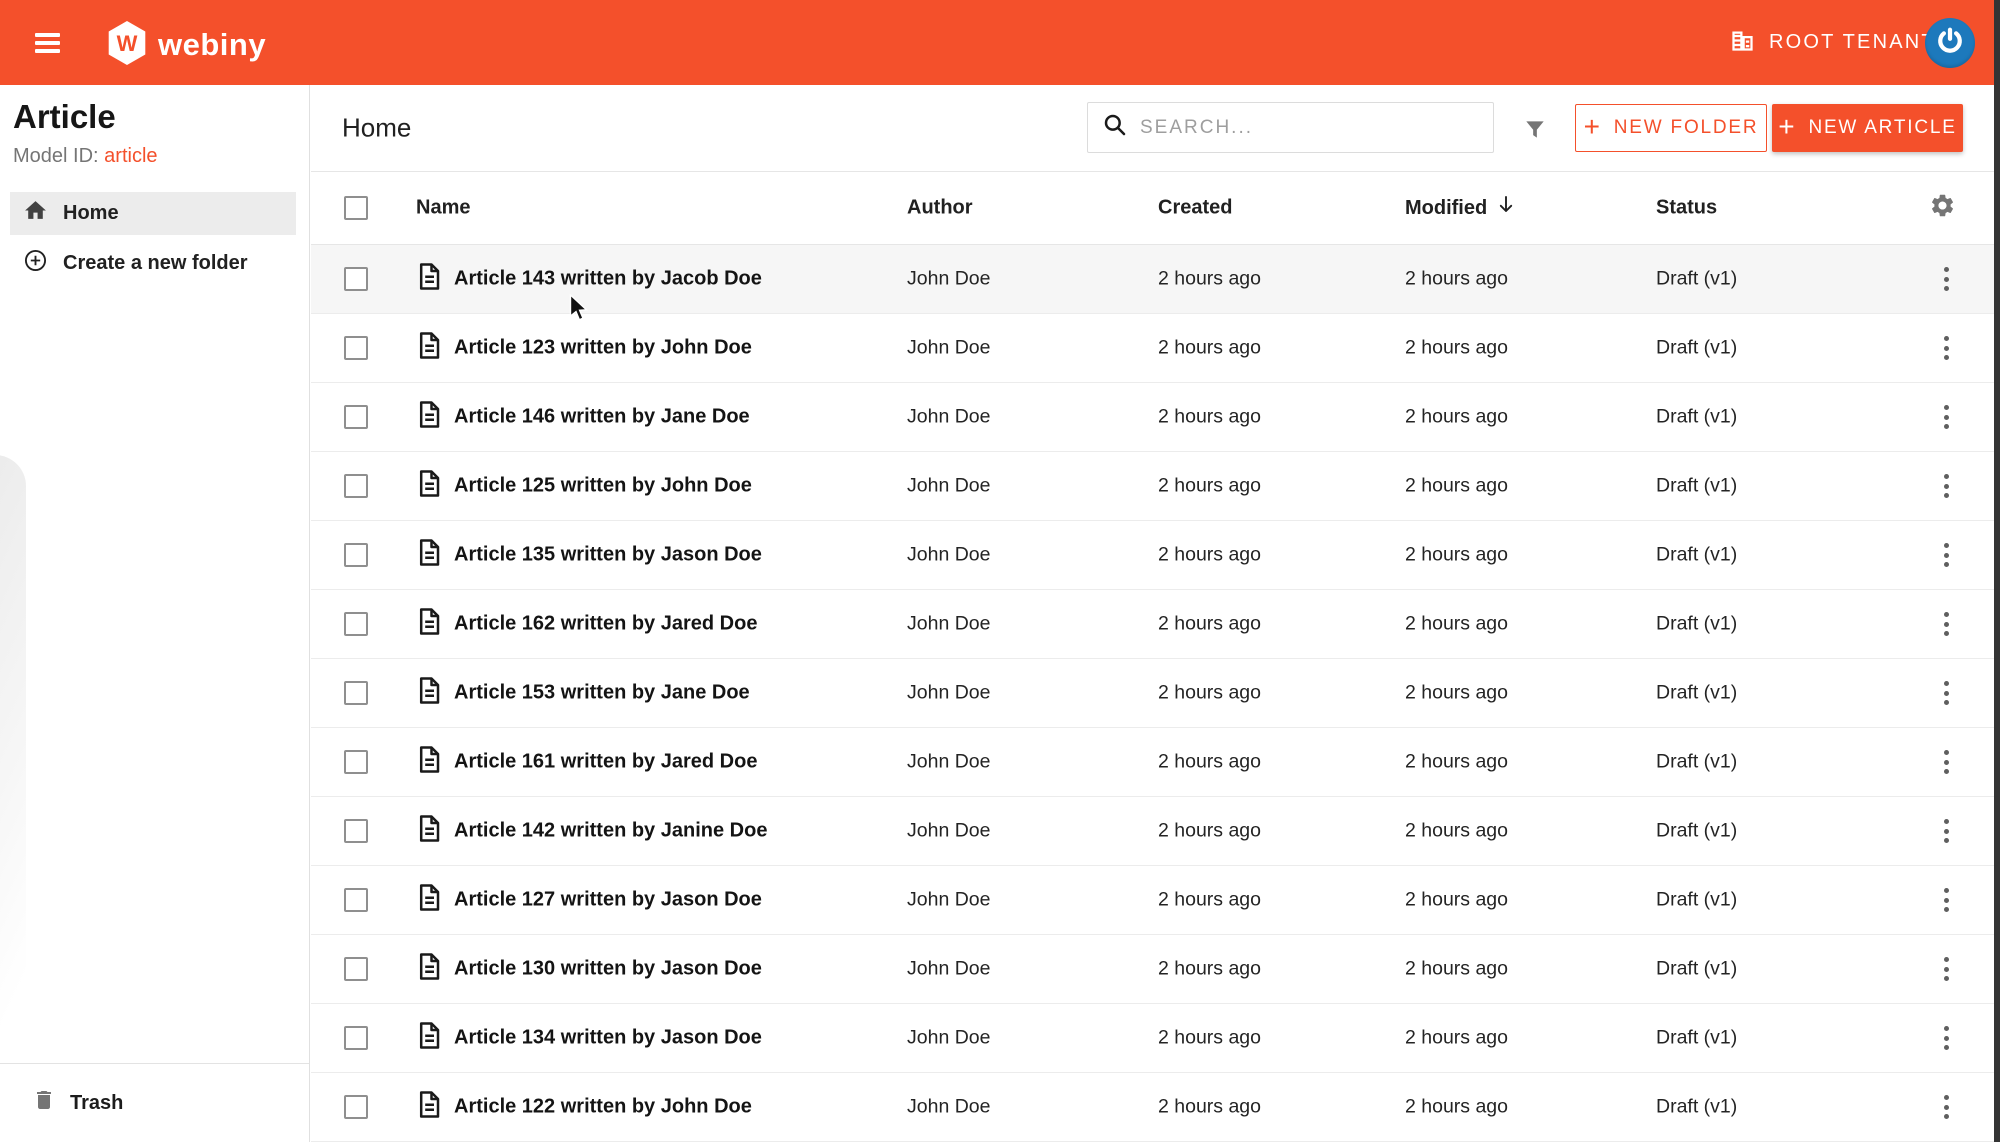 The image size is (2000, 1142). I want to click on sidebar-item-home: Home, so click(153, 213).